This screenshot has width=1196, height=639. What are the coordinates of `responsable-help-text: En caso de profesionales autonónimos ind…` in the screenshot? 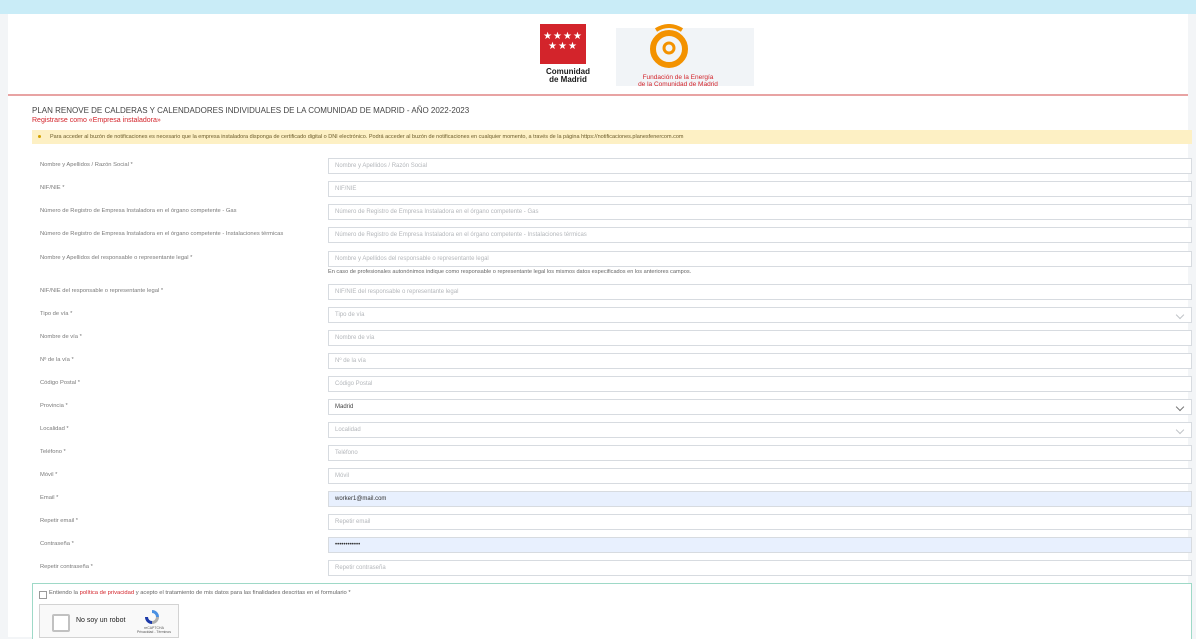 It's located at (510, 272).